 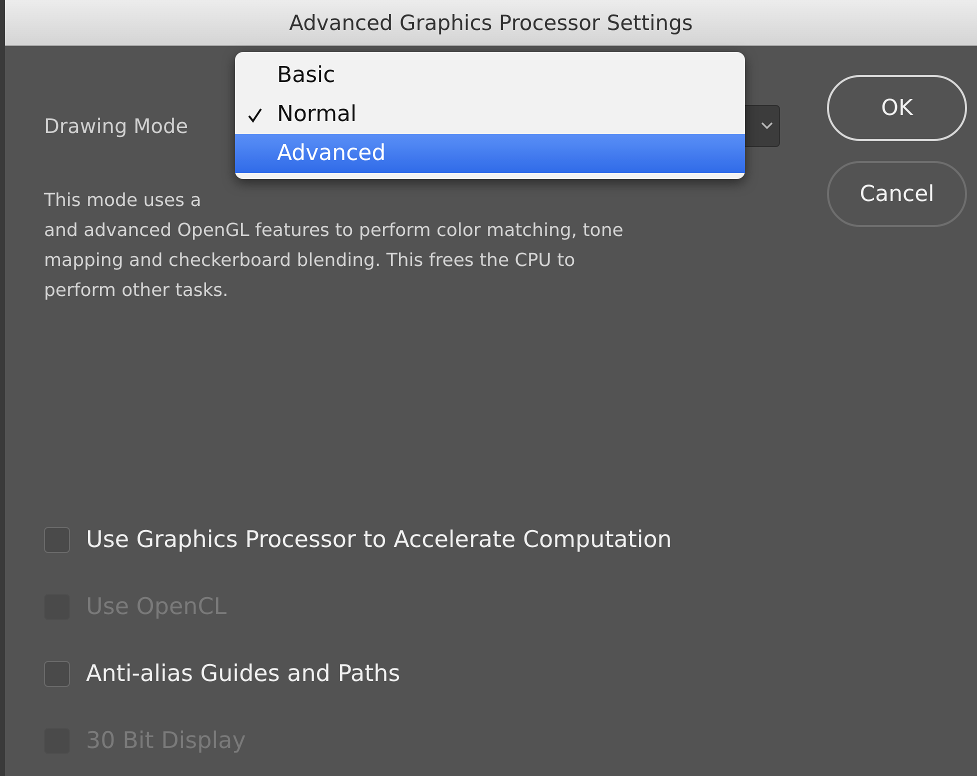 What do you see at coordinates (897, 108) in the screenshot?
I see `ok-button: OK` at bounding box center [897, 108].